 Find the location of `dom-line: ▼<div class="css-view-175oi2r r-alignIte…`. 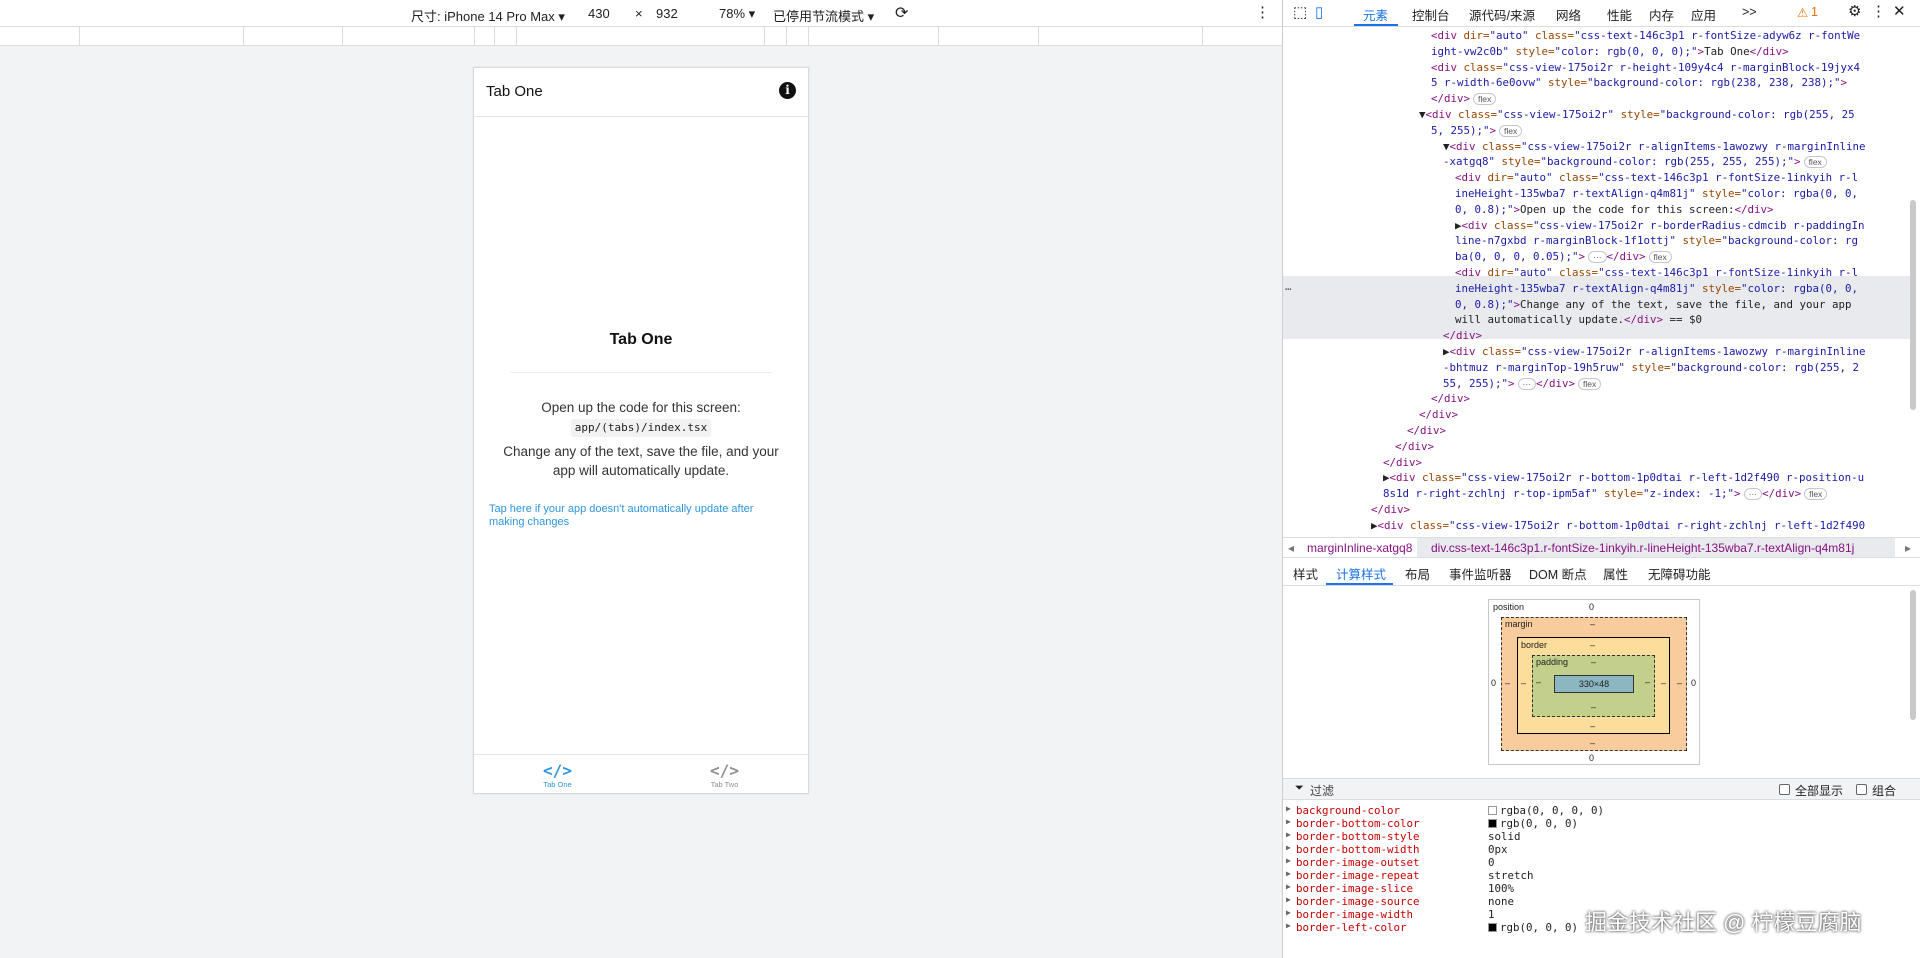

dom-line: ▼<div class="css-view-175oi2r r-alignIte… is located at coordinates (1654, 147).